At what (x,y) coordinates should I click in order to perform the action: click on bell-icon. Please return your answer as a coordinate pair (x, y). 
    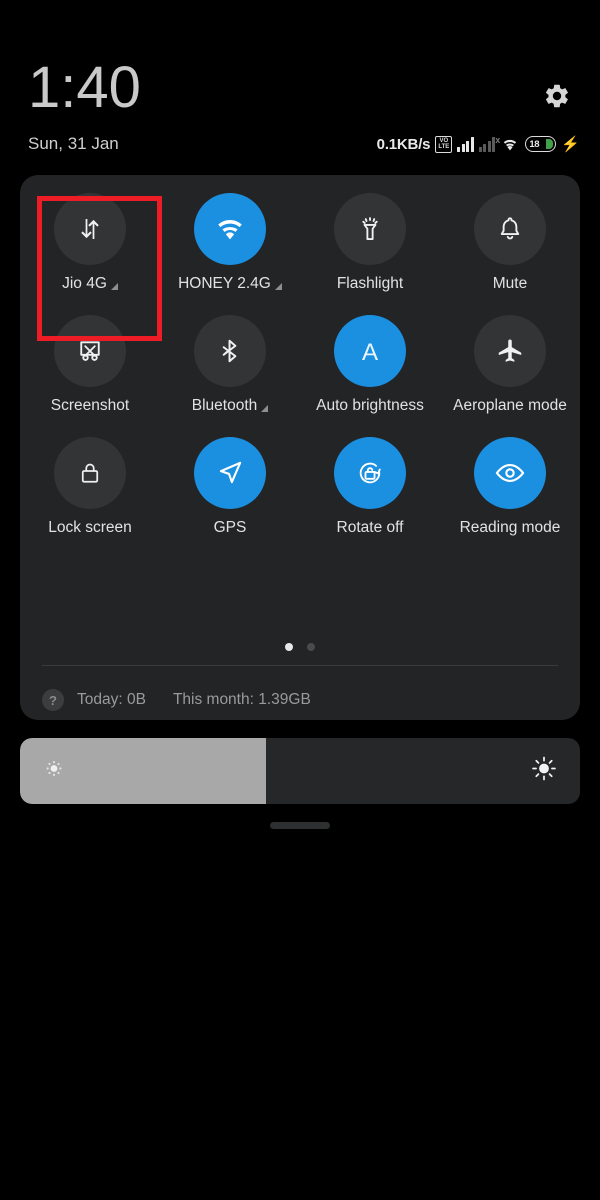
    Looking at the image, I should click on (510, 228).